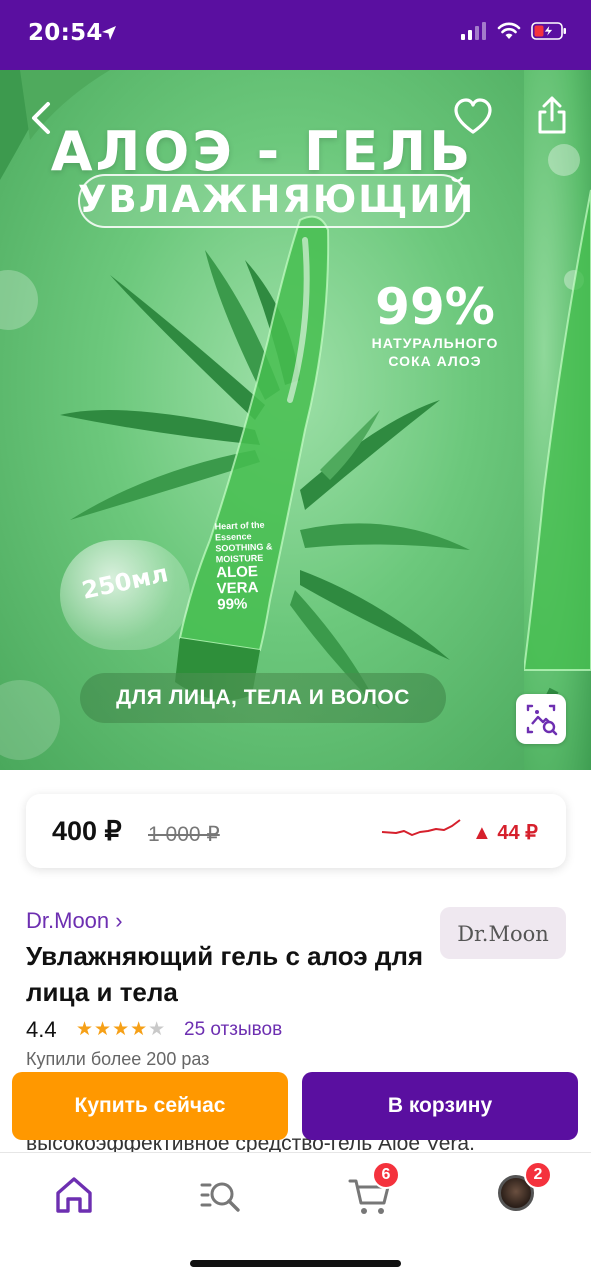 Image resolution: width=591 pixels, height=1280 pixels. Describe the element at coordinates (295, 35) in the screenshot. I see `status-bar: 20:54` at that location.